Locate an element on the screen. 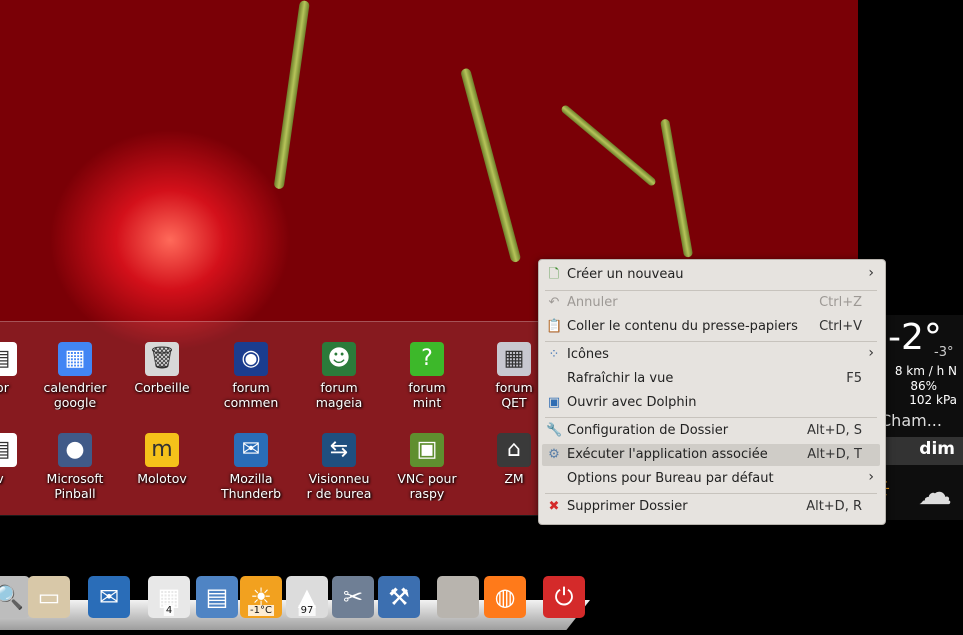  power-icon: ⏻ is located at coordinates (564, 597).